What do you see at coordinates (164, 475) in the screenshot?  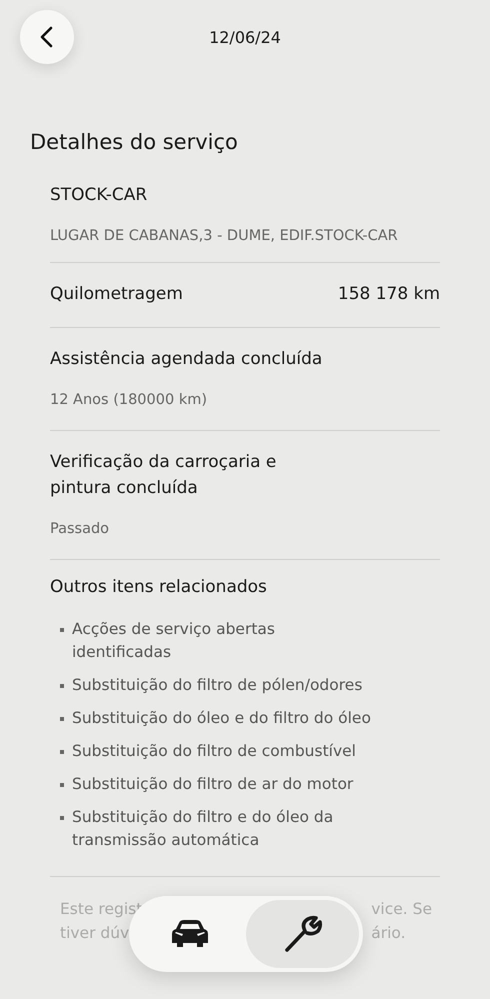 I see `service-title: Verificação da carroçaria e pintura concluída` at bounding box center [164, 475].